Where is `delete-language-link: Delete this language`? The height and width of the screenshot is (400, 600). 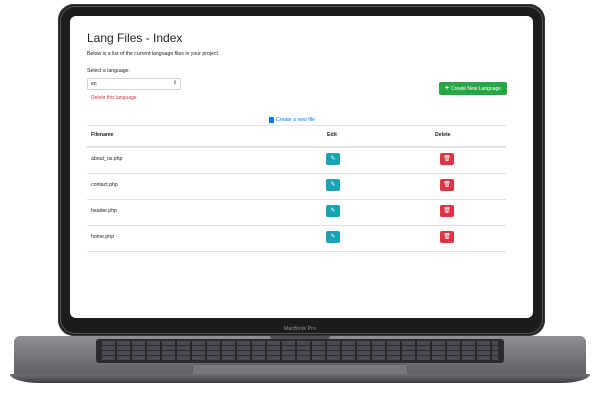 delete-language-link: Delete this language is located at coordinates (114, 98).